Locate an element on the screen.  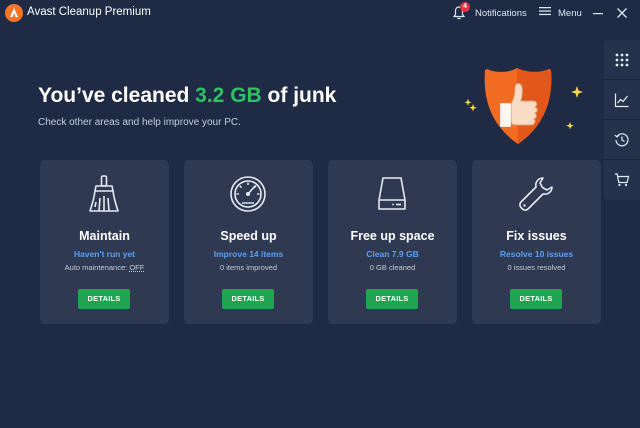
minimize-button is located at coordinates (598, 13).